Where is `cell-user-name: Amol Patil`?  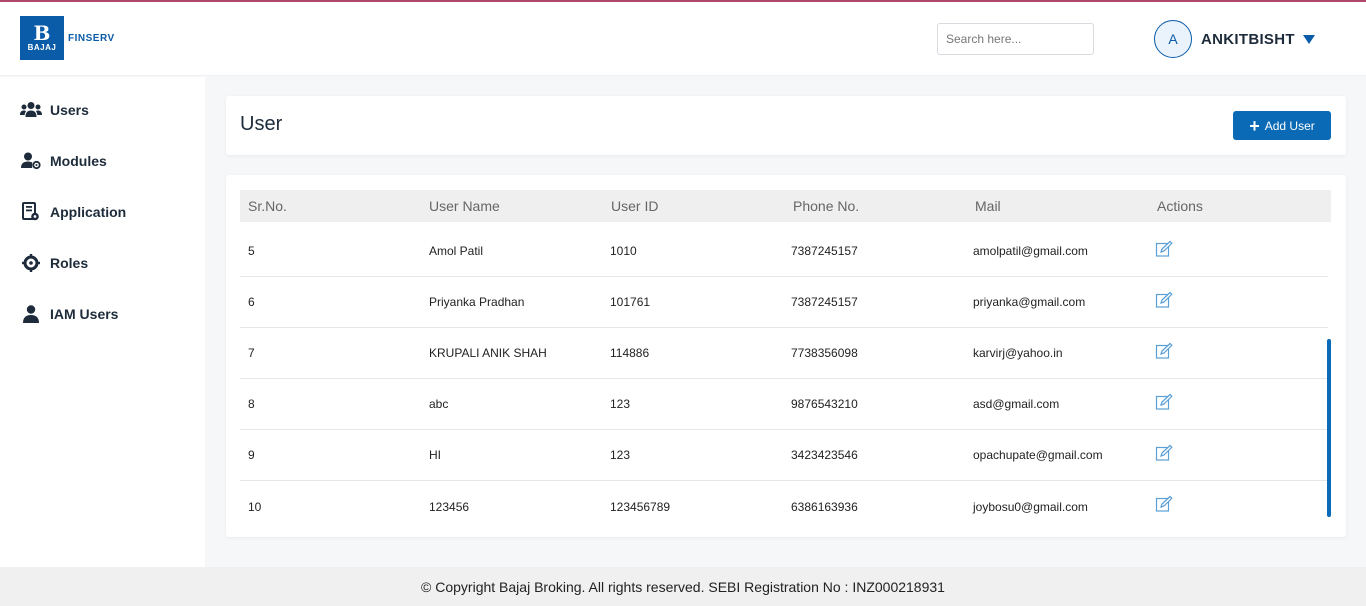
cell-user-name: Amol Patil is located at coordinates (456, 251).